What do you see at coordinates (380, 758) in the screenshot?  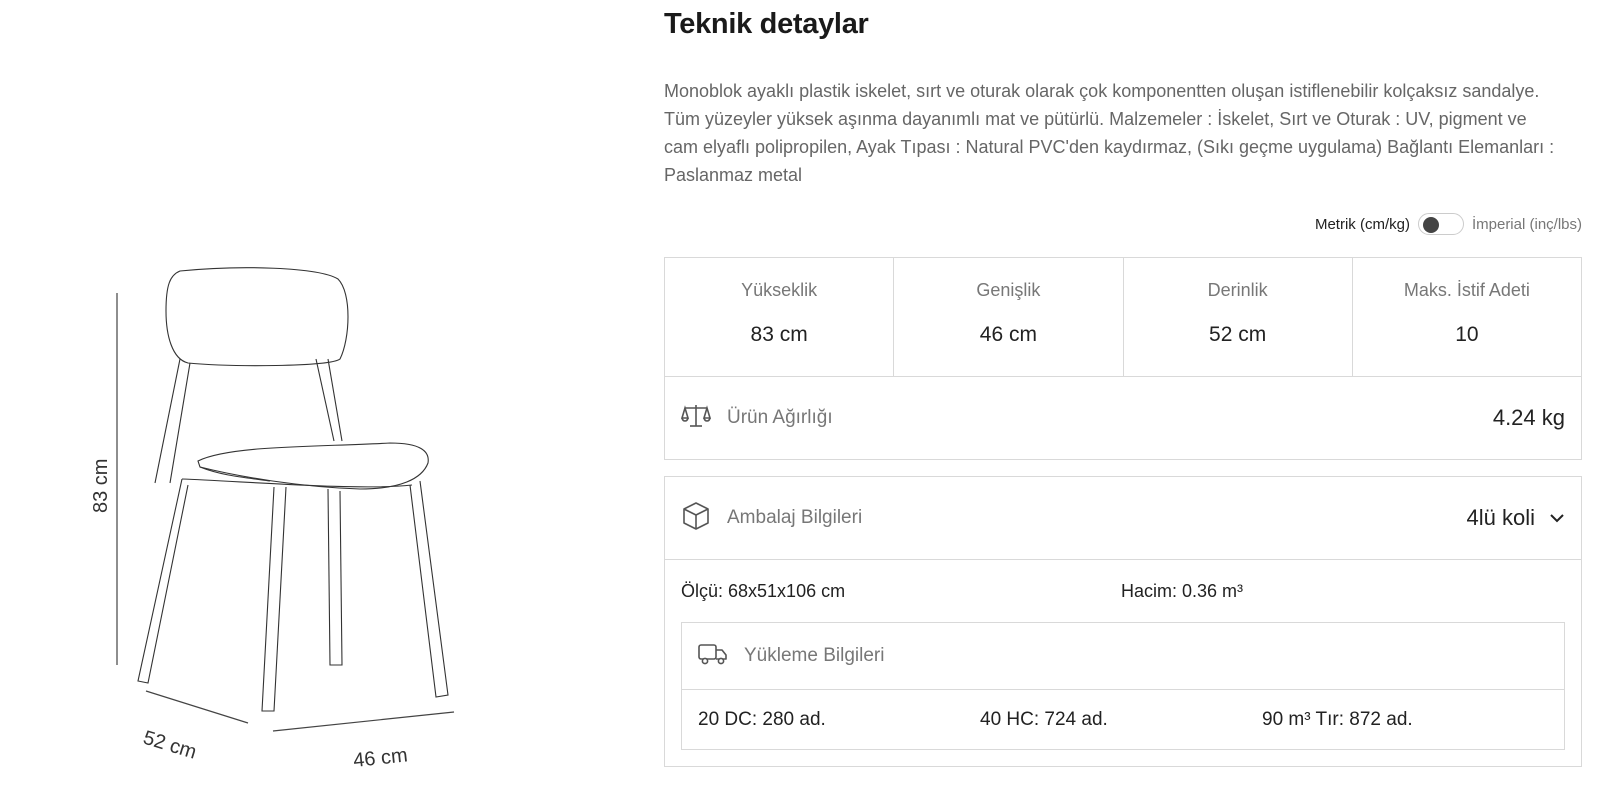 I see `width-dimension-label: 46 cm` at bounding box center [380, 758].